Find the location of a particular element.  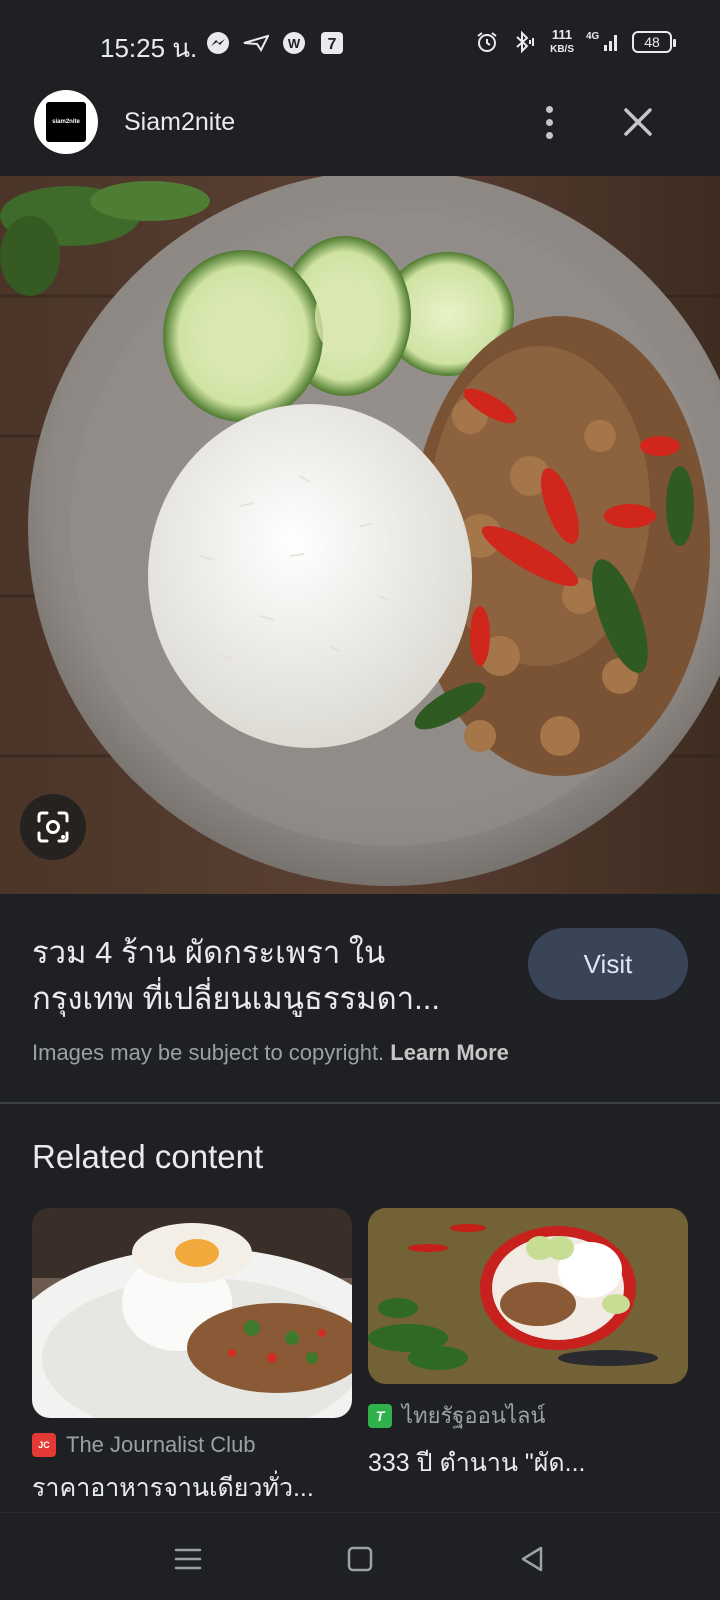

system-nav-bar is located at coordinates (360, 1556).